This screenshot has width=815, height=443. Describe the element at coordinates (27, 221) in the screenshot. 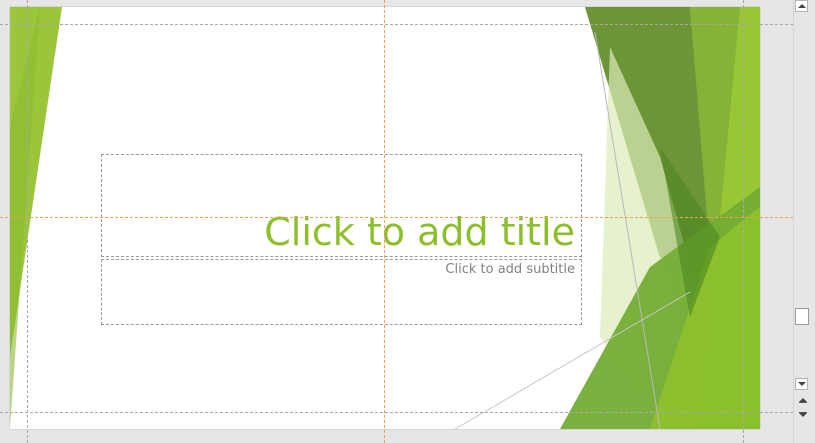

I see `guide-vertical-left` at that location.